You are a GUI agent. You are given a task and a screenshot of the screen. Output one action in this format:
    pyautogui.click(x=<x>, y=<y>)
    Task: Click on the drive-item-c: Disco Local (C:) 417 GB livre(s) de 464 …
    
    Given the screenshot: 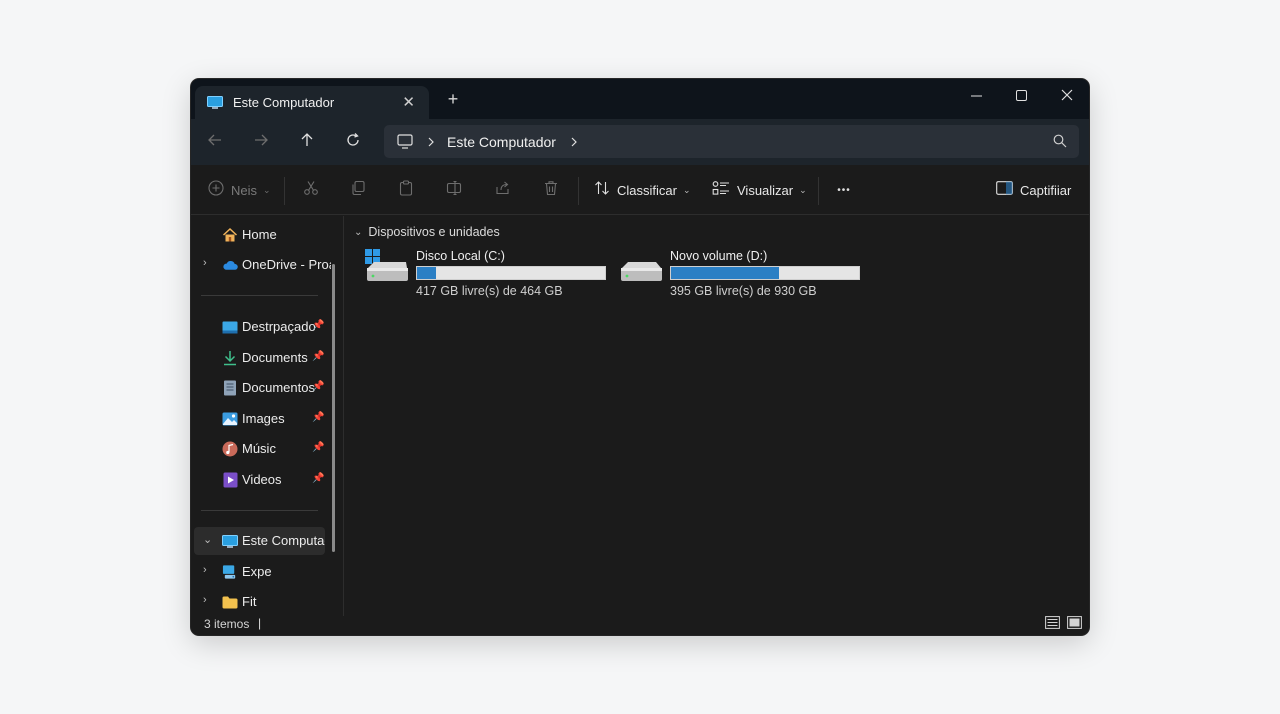 What is the action you would take?
    pyautogui.click(x=487, y=274)
    